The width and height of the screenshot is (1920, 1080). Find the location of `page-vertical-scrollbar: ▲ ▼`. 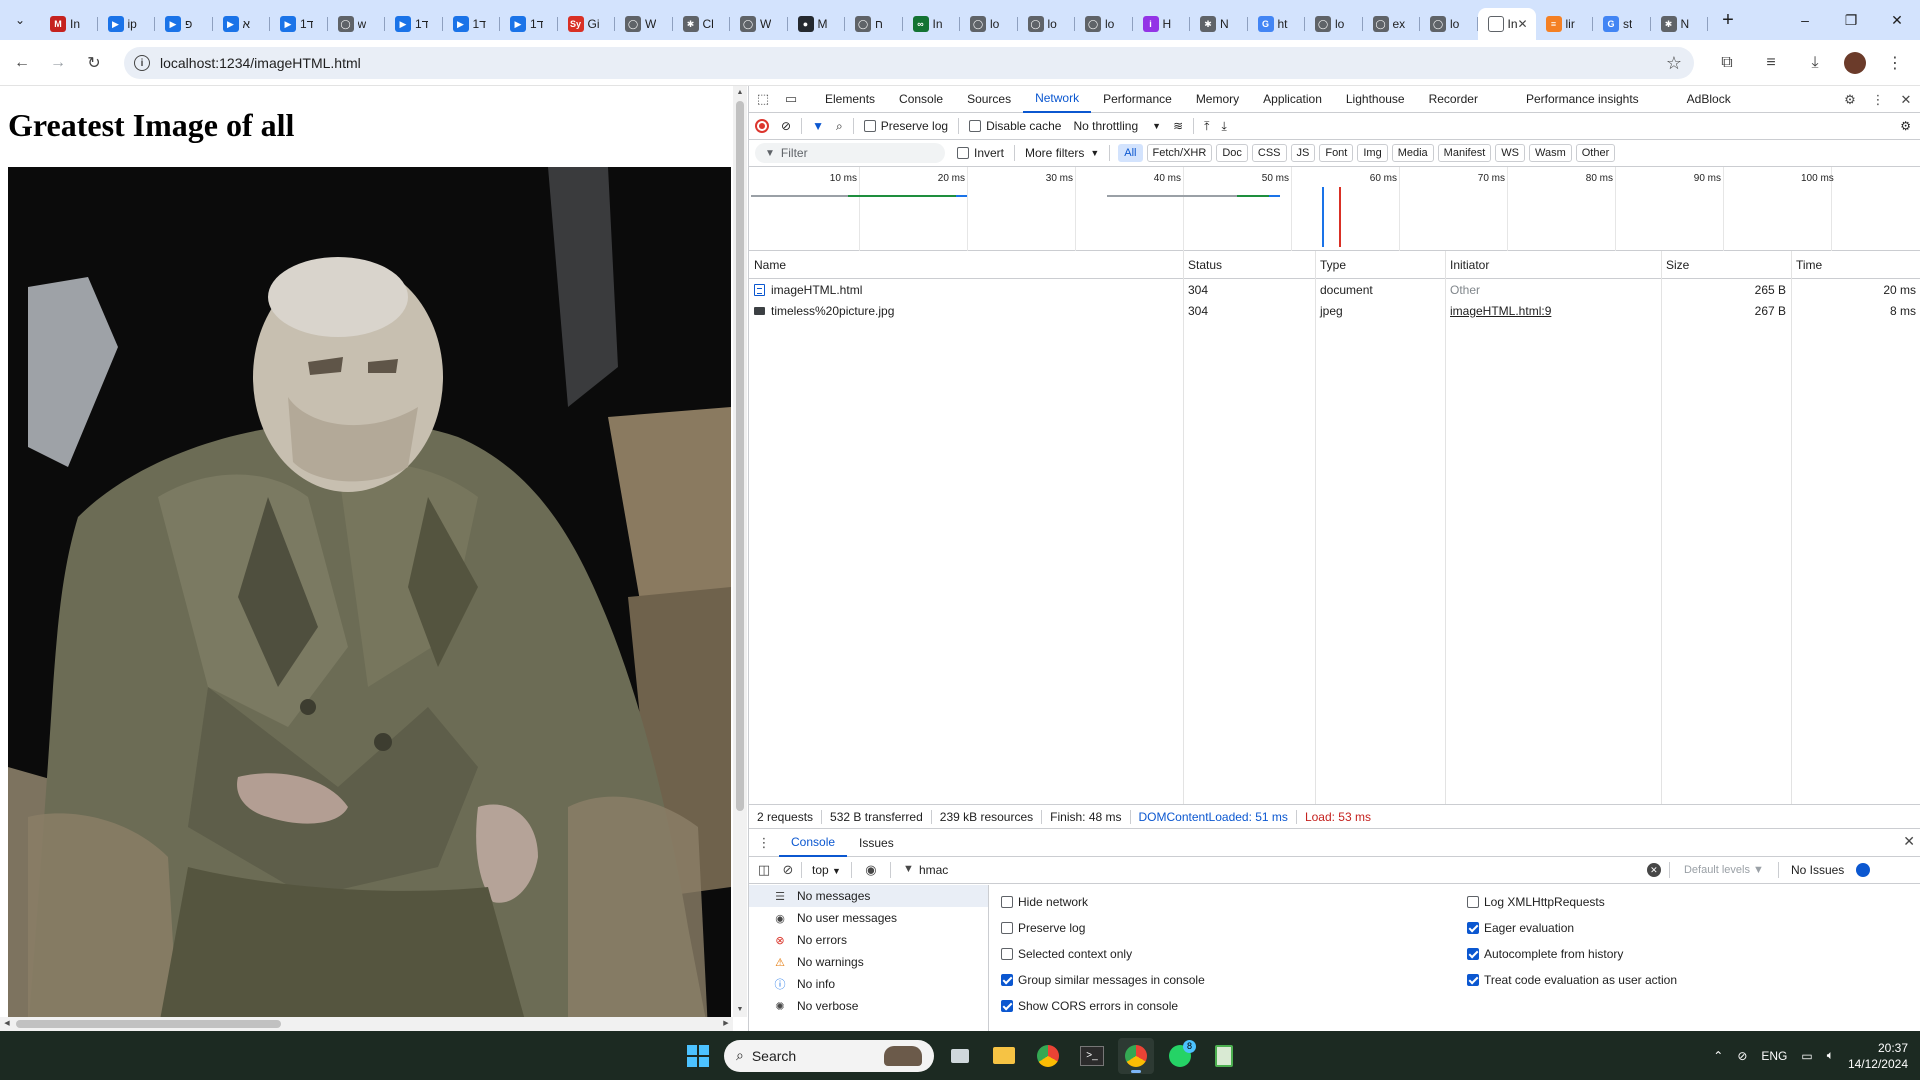

page-vertical-scrollbar: ▲ ▼ is located at coordinates (740, 551).